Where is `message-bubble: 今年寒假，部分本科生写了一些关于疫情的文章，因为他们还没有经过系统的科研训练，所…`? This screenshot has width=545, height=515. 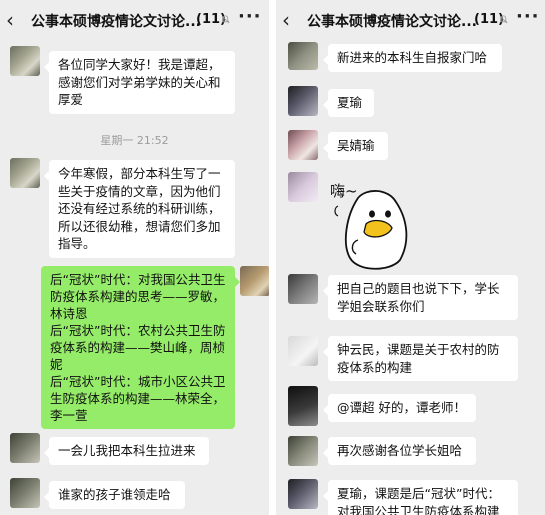
message-bubble: 今年寒假，部分本科生写了一些关于疫情的文章，因为他们还没有经过系统的科研训练，所… is located at coordinates (139, 209).